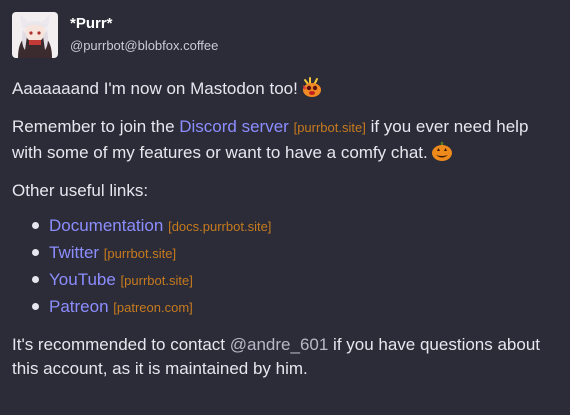  What do you see at coordinates (155, 88) in the screenshot?
I see `intro-text: Aaaaaaand I'm now on Mastodon too!` at bounding box center [155, 88].